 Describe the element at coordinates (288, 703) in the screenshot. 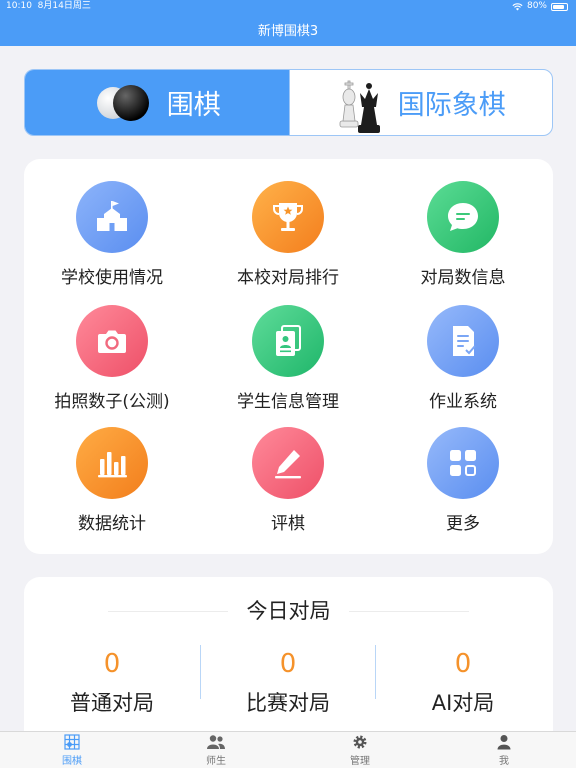

I see `stat-label: 比赛对局` at that location.